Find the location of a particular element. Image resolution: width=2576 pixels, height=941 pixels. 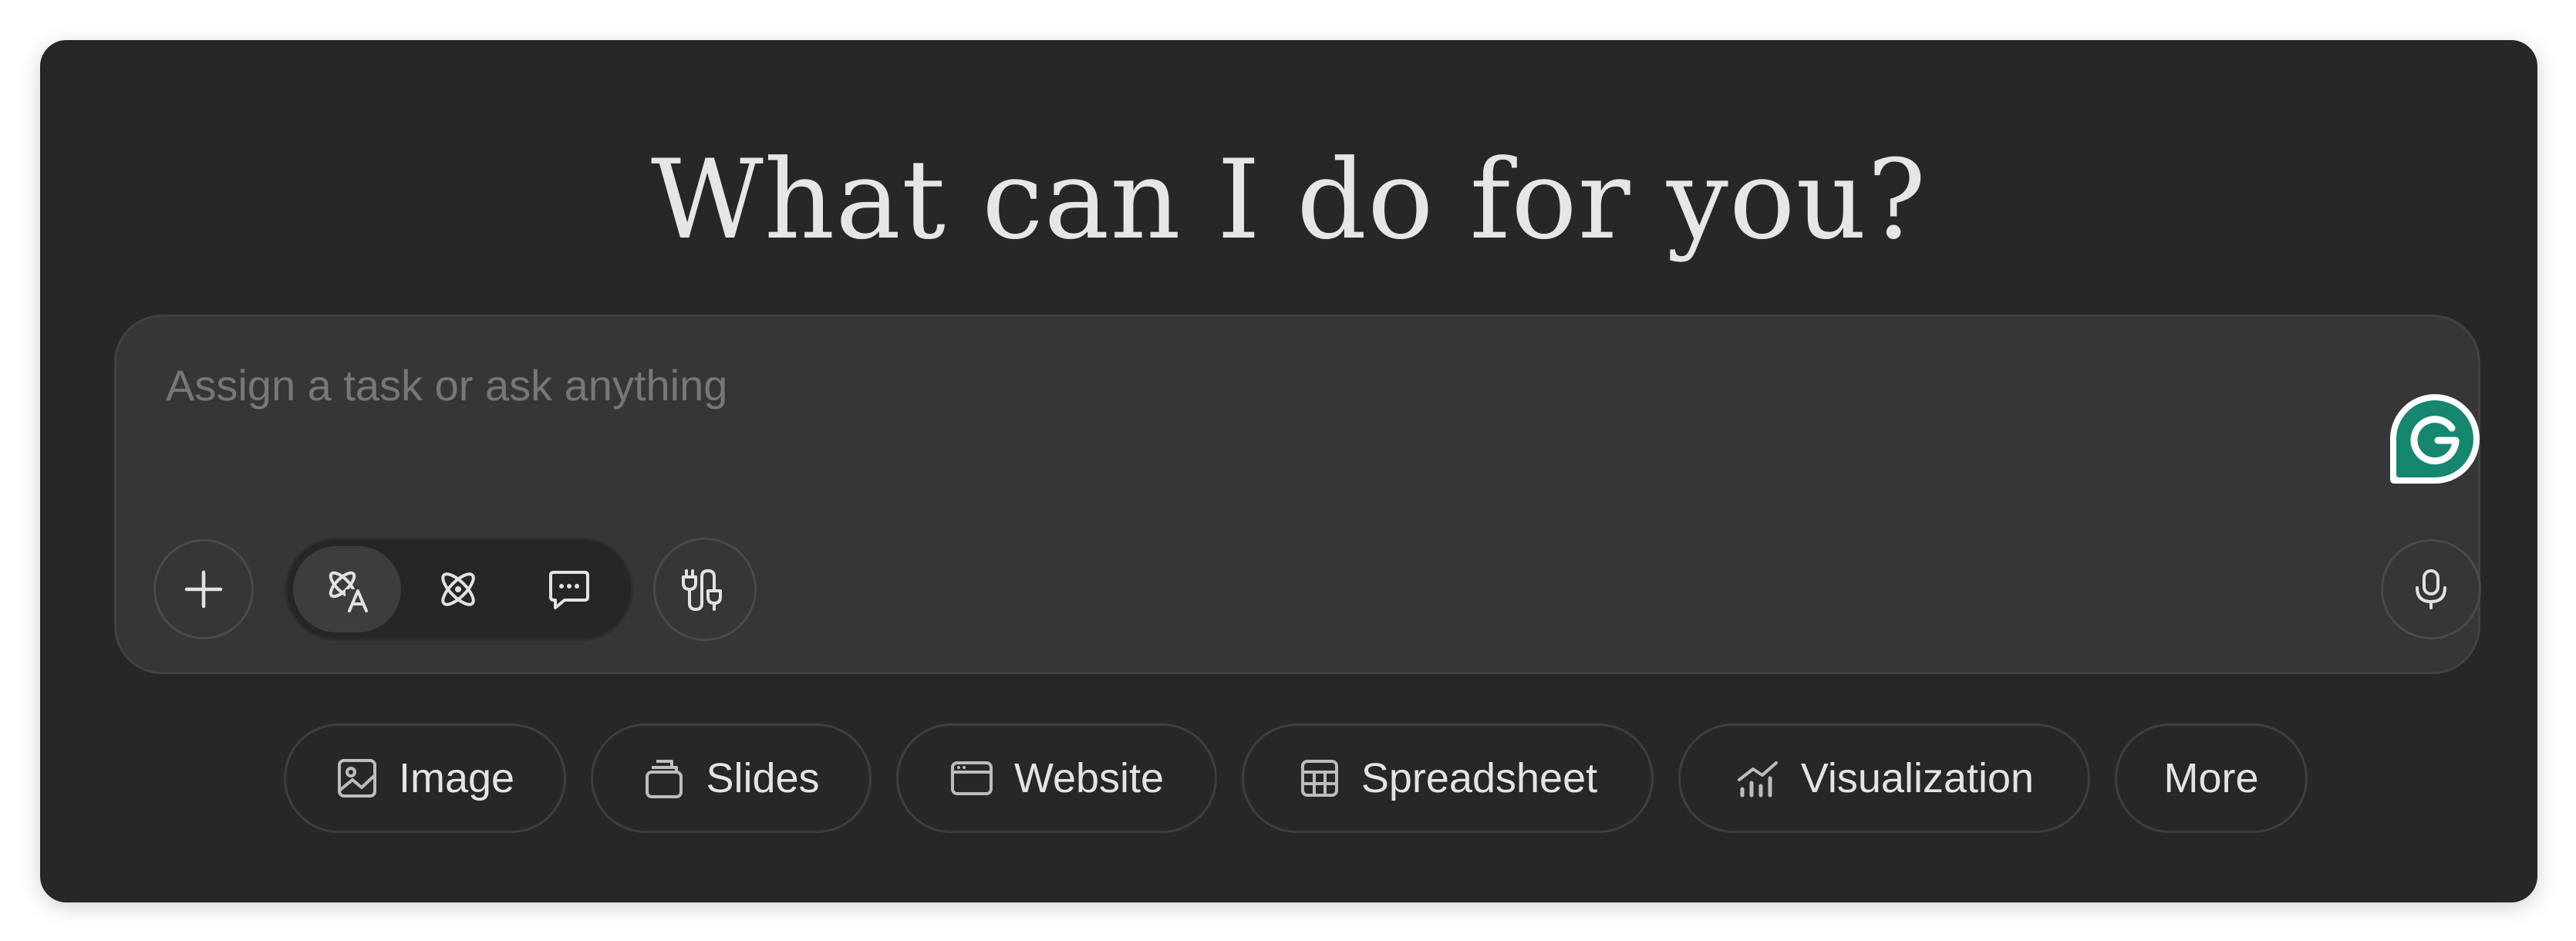

agent-mode-button is located at coordinates (347, 589).